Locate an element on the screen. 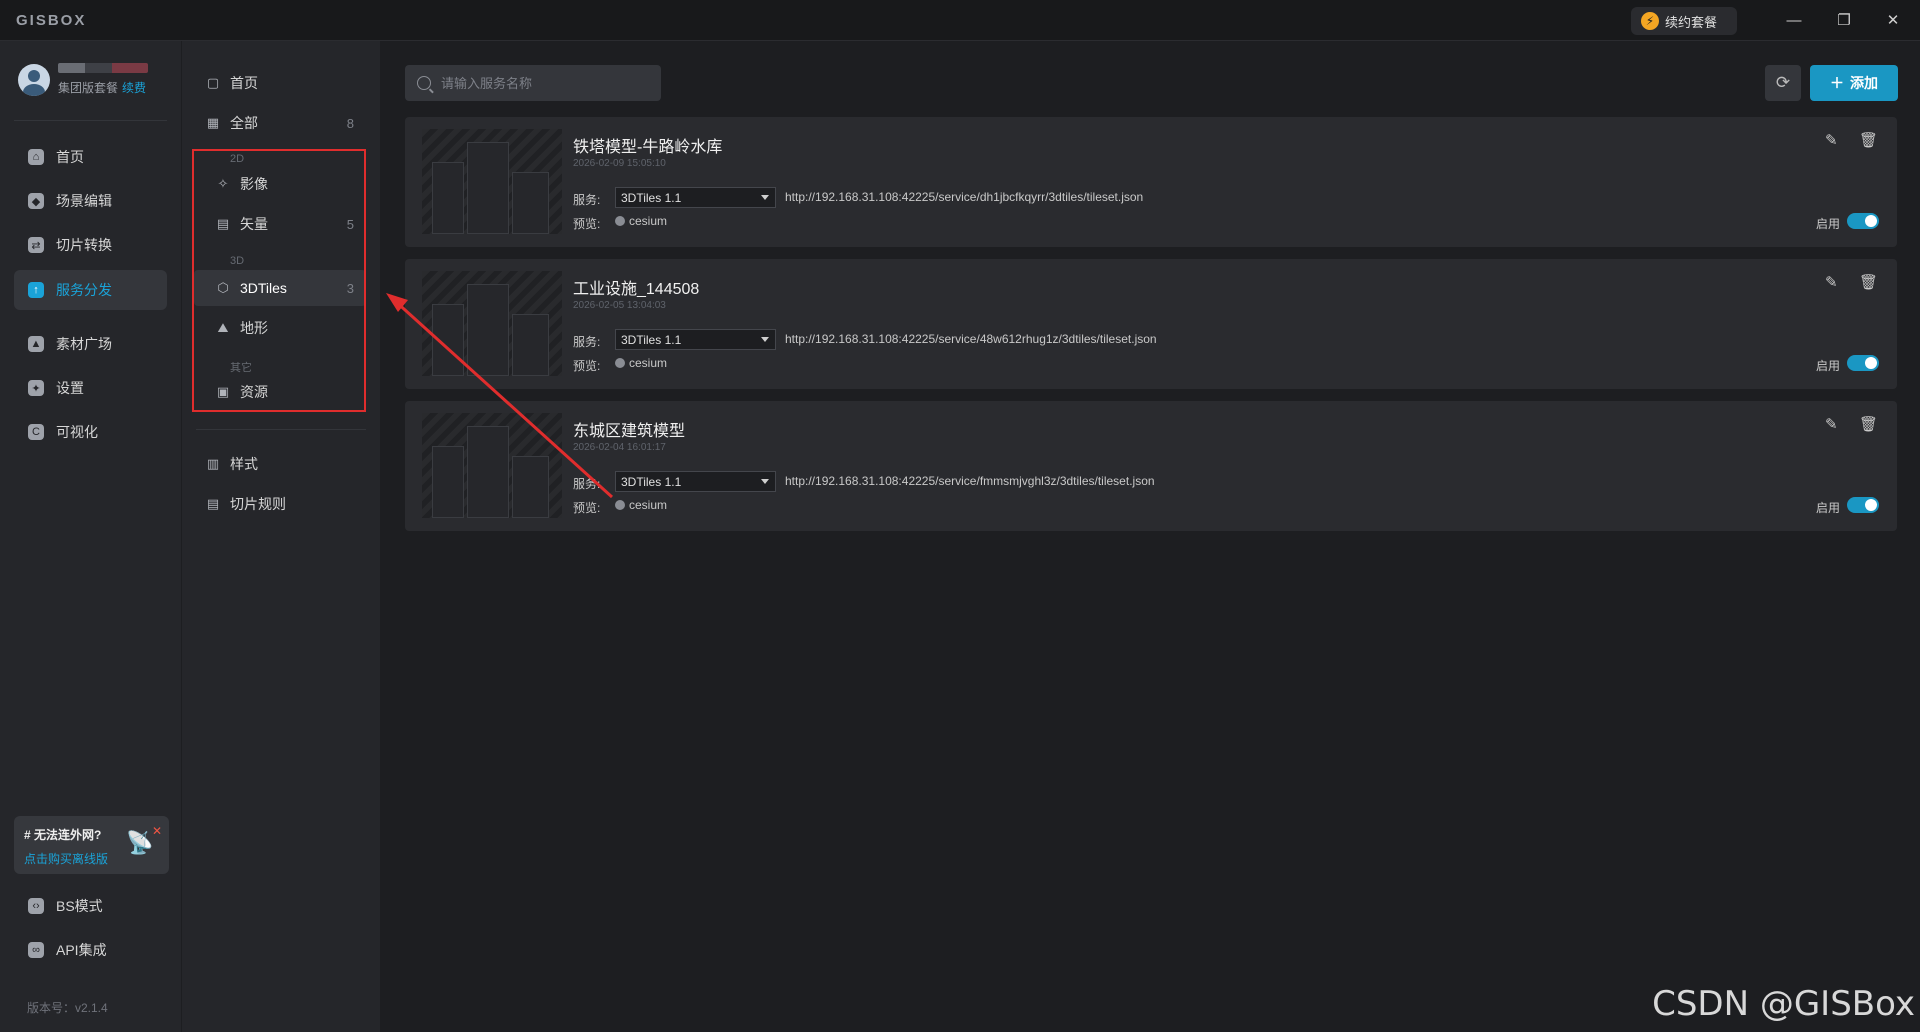  card-title: 东城区建筑模型 is located at coordinates (629, 431).